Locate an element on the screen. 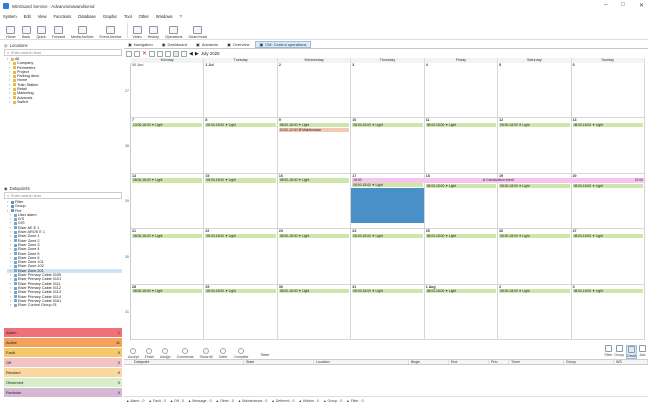 Image resolution: width=648 pixels, height=405 pixels. day-cell: 11 08:00-18:00 ✦ Light is located at coordinates (461, 146).